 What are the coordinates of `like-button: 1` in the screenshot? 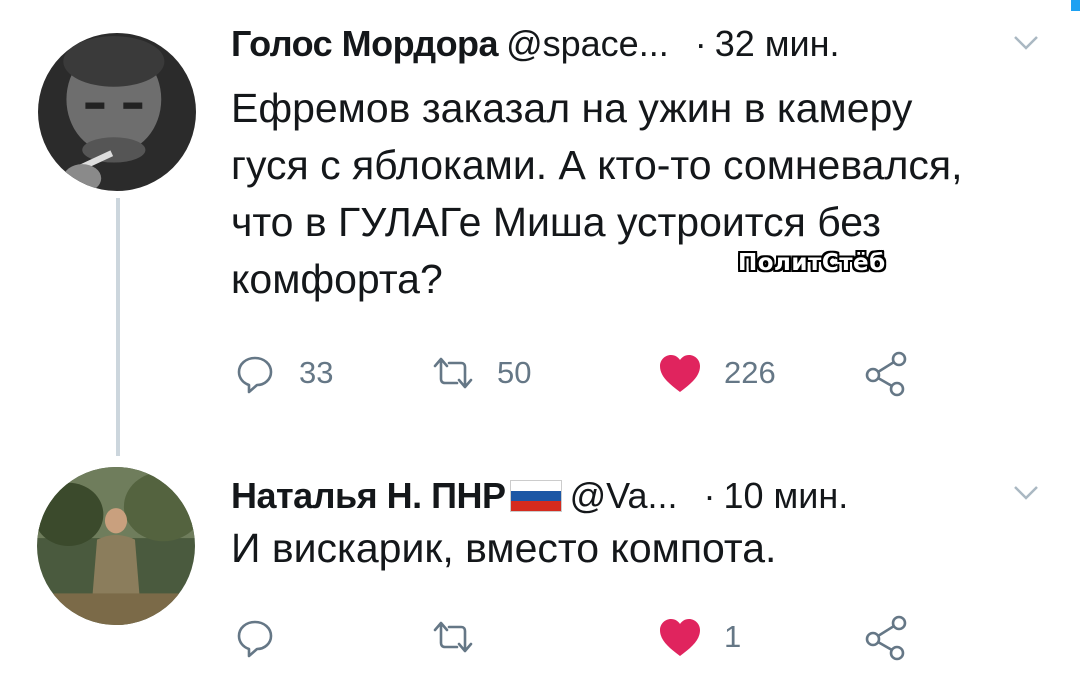 It's located at (698, 637).